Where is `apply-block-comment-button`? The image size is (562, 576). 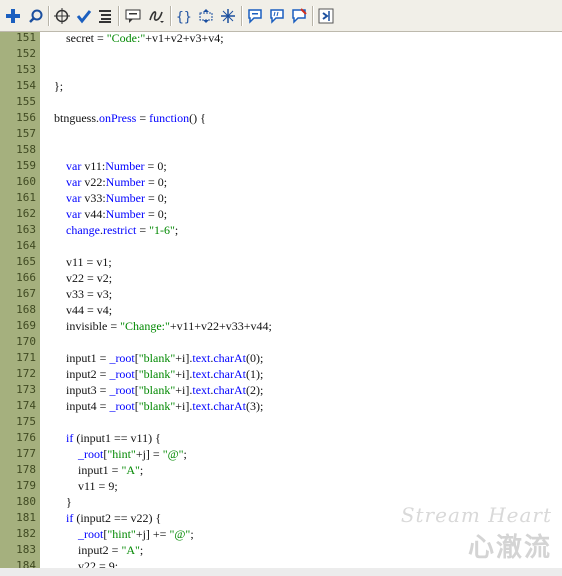 apply-block-comment-button is located at coordinates (255, 16).